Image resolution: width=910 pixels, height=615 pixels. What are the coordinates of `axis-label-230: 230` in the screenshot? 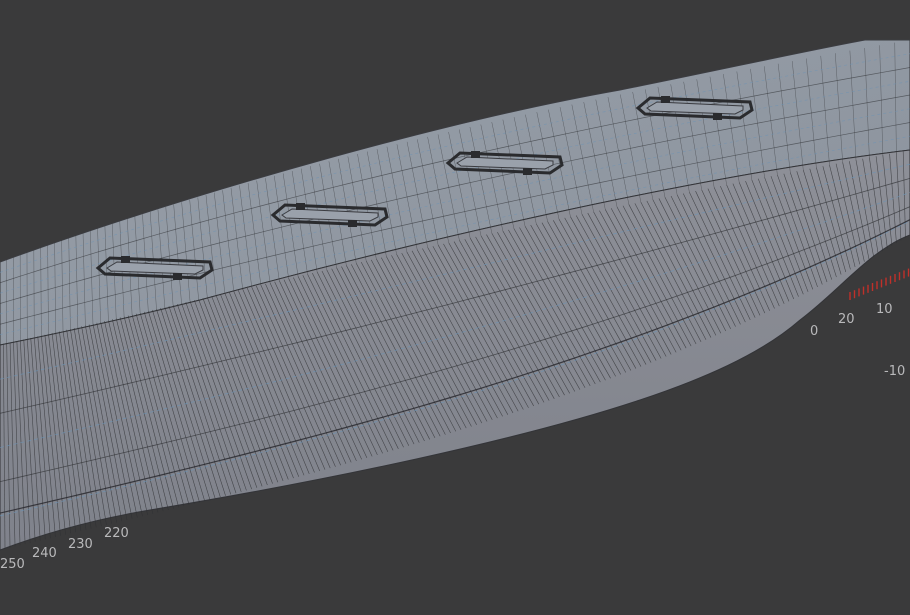 It's located at (80, 544).